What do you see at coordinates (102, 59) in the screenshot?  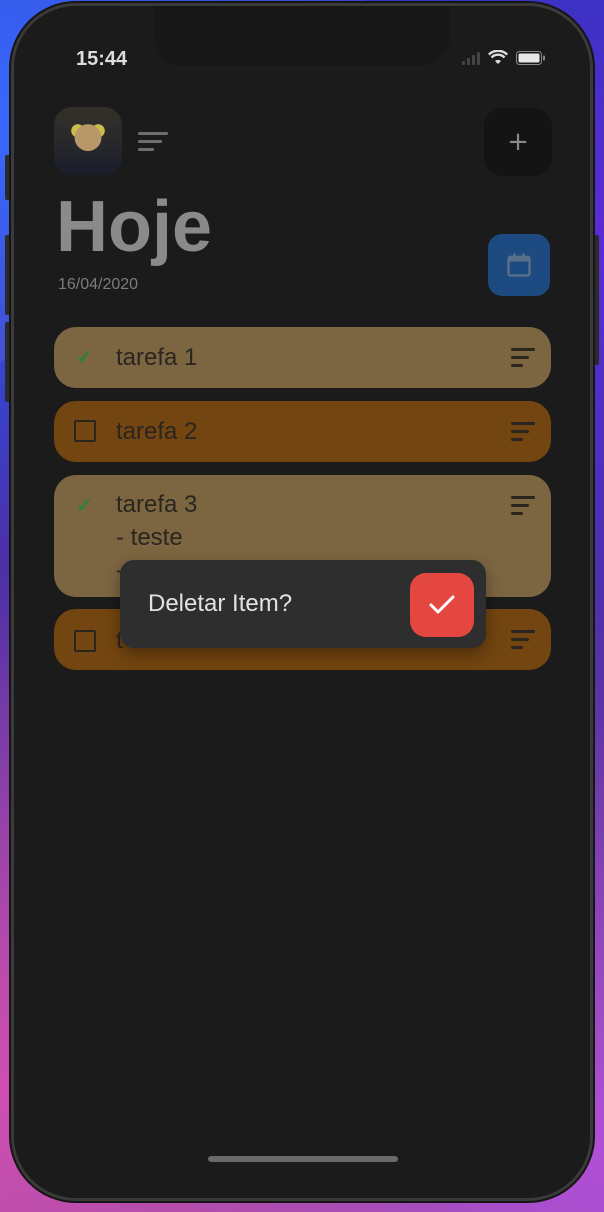 I see `status-time: 15:44` at bounding box center [102, 59].